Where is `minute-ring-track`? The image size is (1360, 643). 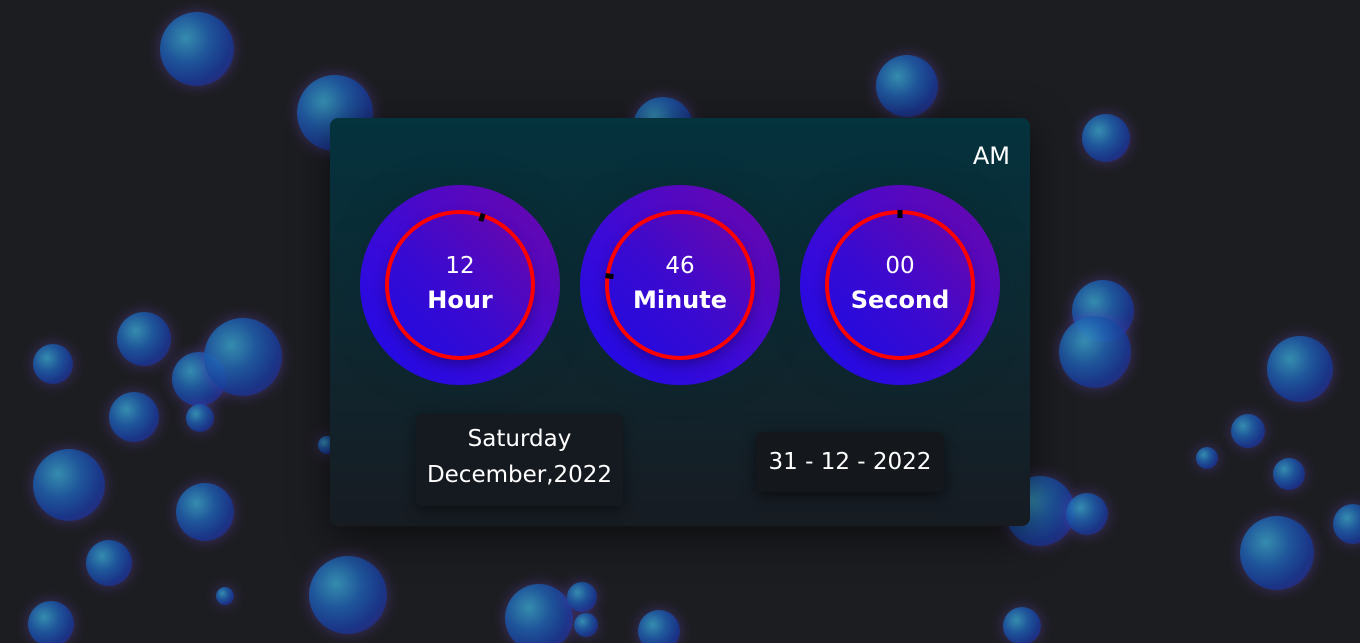
minute-ring-track is located at coordinates (680, 285).